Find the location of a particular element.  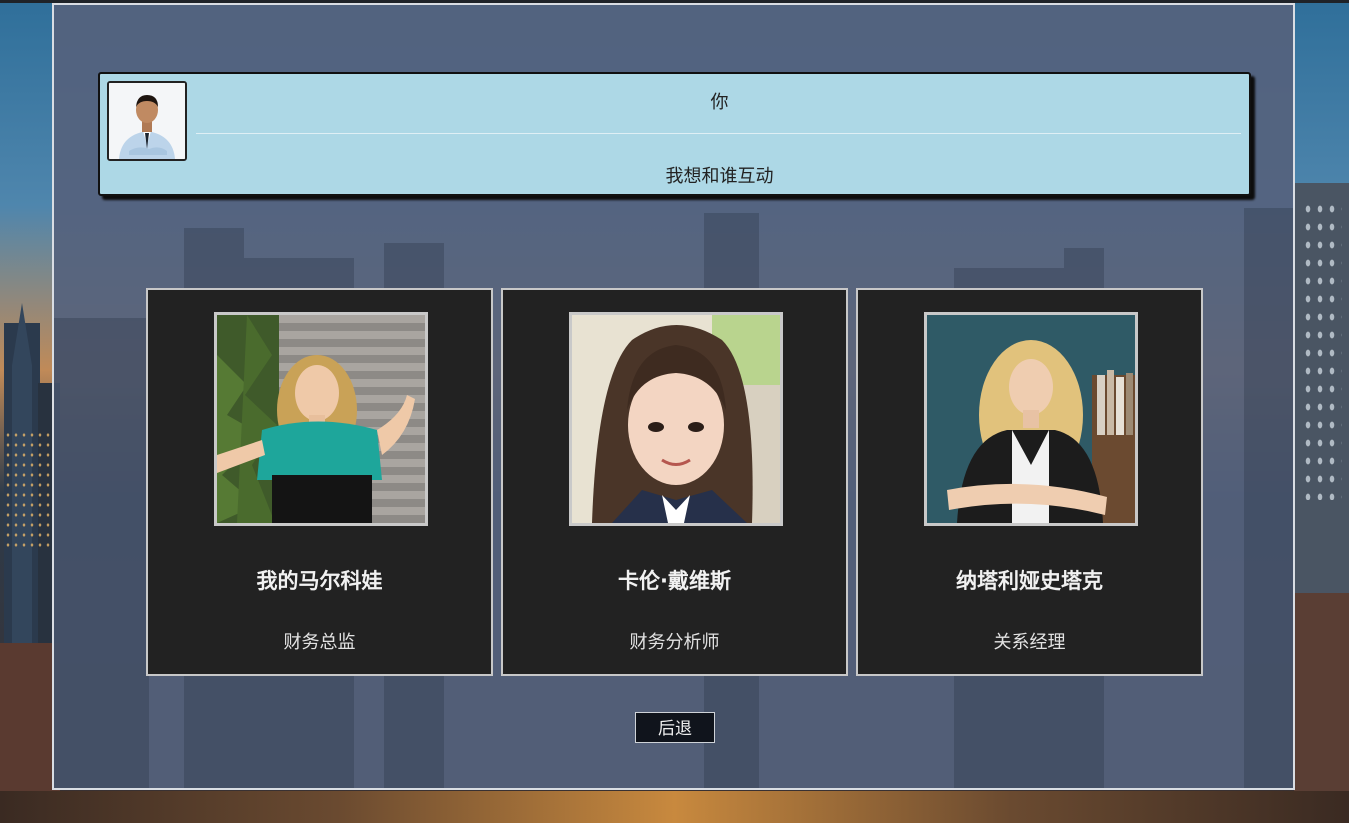

player-header: 你 我想和谁互动 is located at coordinates (674, 134).